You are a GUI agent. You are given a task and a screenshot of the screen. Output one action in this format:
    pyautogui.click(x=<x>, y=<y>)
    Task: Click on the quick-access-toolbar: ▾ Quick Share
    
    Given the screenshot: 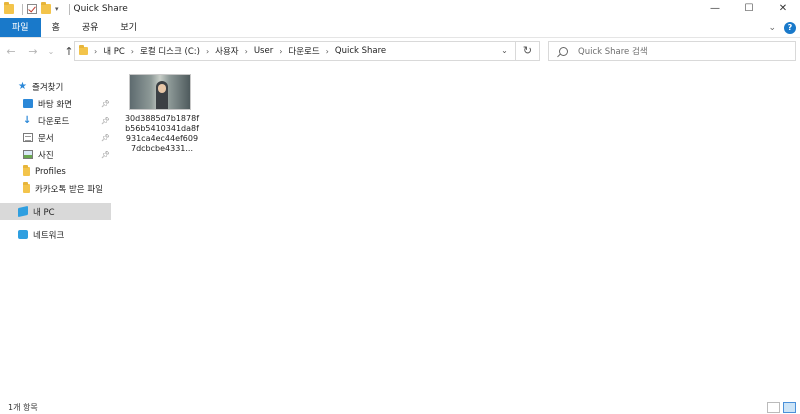 What is the action you would take?
    pyautogui.click(x=64, y=9)
    